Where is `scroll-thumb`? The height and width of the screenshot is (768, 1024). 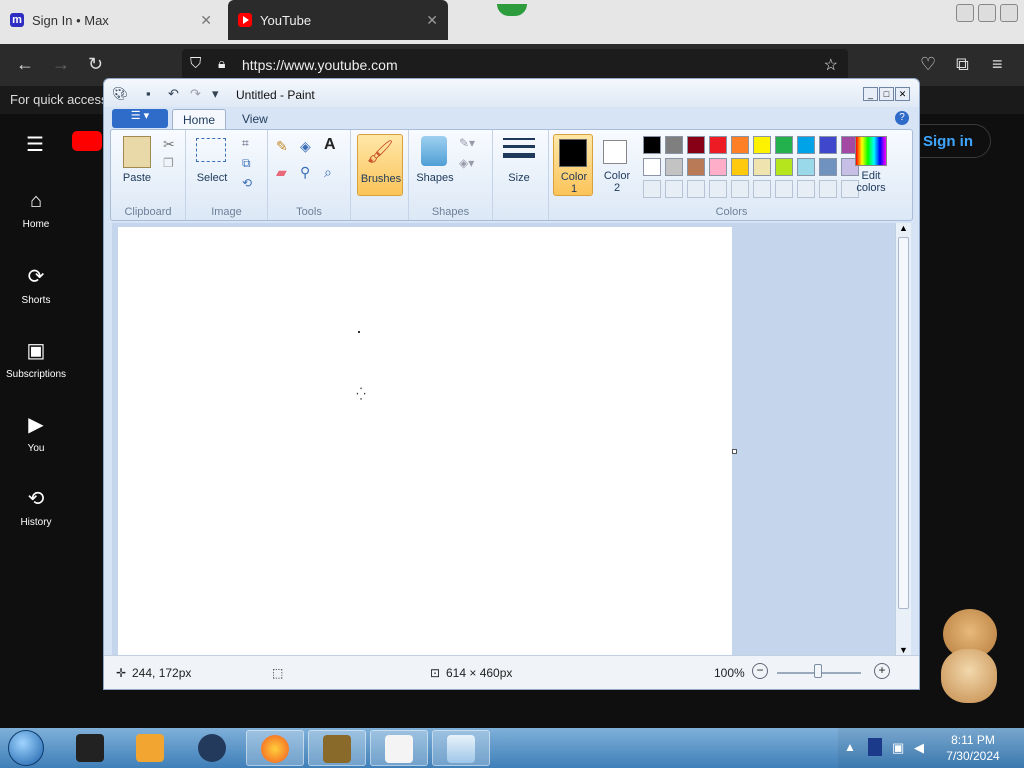
scroll-thumb is located at coordinates (903, 423).